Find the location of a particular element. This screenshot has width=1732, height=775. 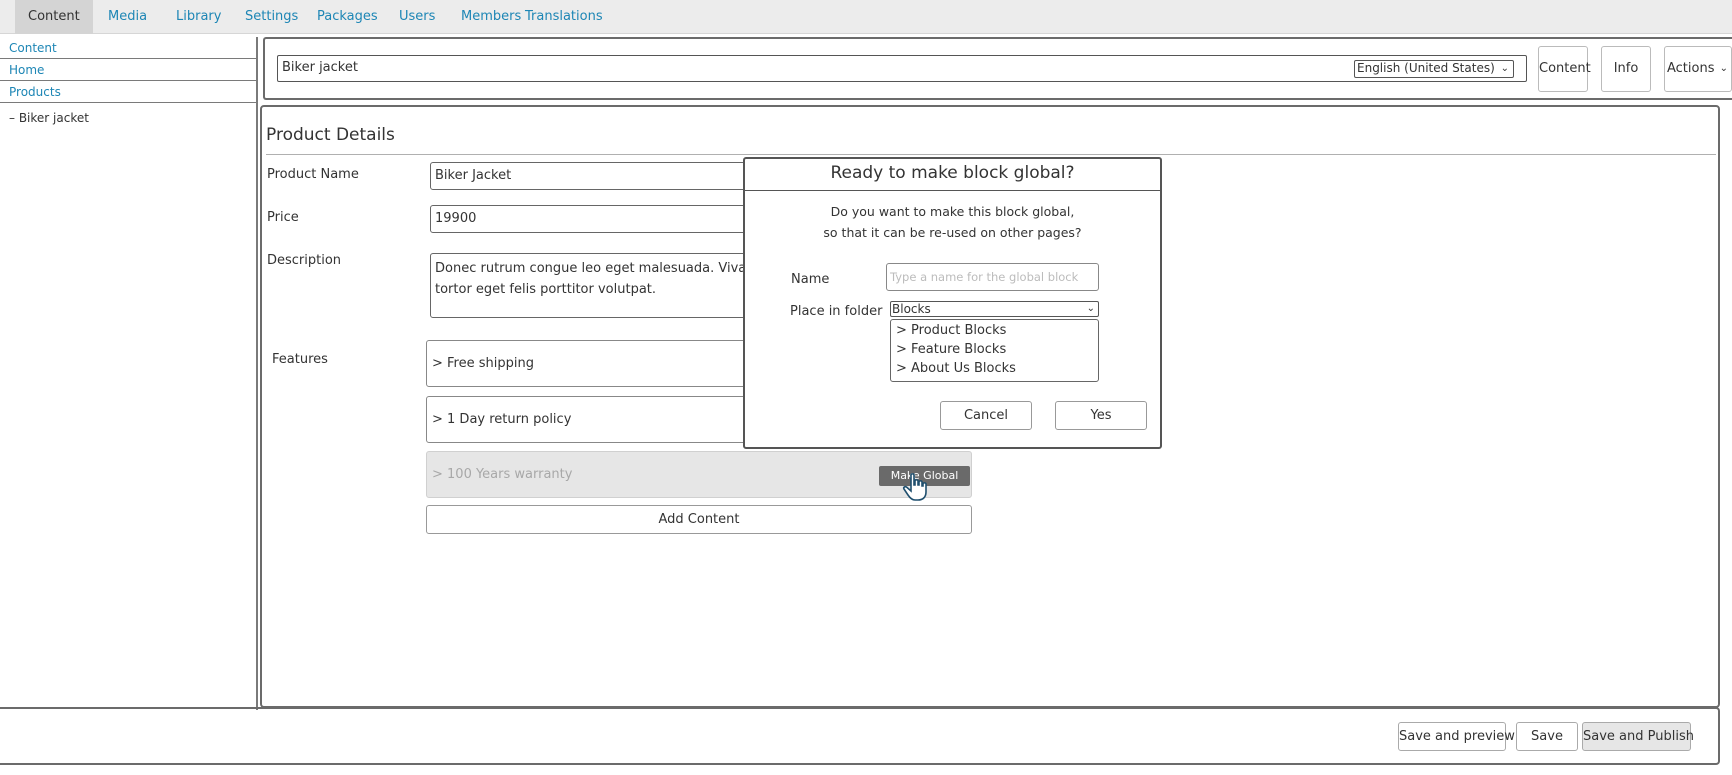

section-divider is located at coordinates (991, 154).